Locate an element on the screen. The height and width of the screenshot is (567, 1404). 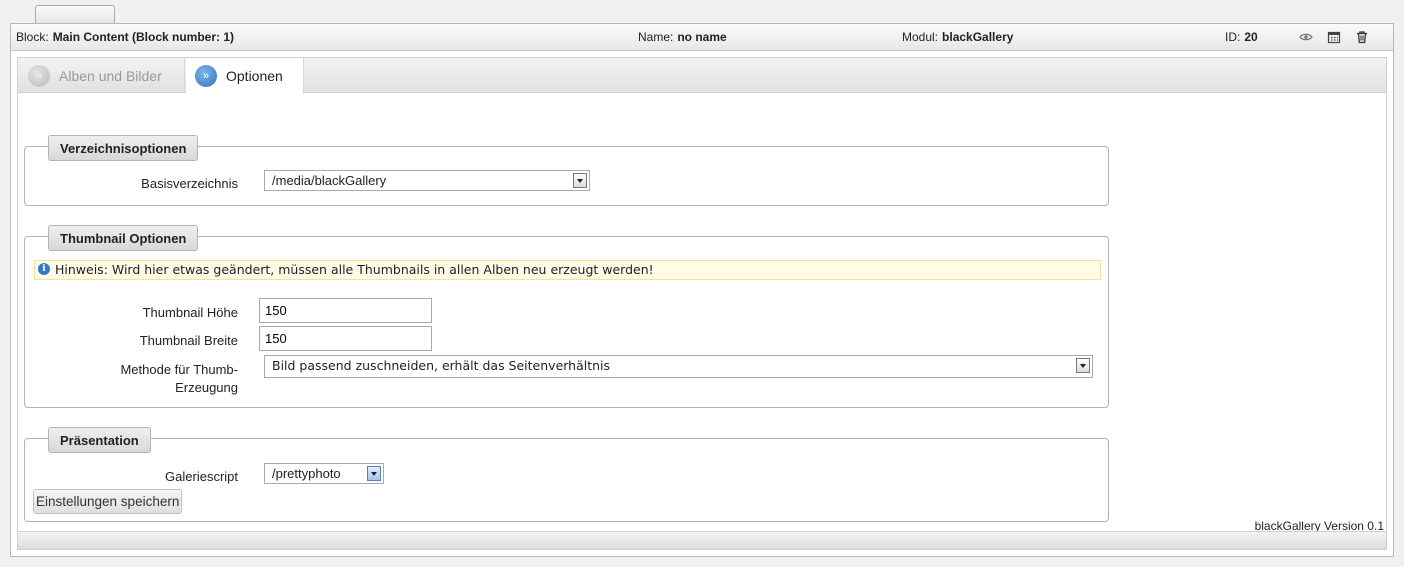
praesentation-legend: Präsentation is located at coordinates (99, 440).